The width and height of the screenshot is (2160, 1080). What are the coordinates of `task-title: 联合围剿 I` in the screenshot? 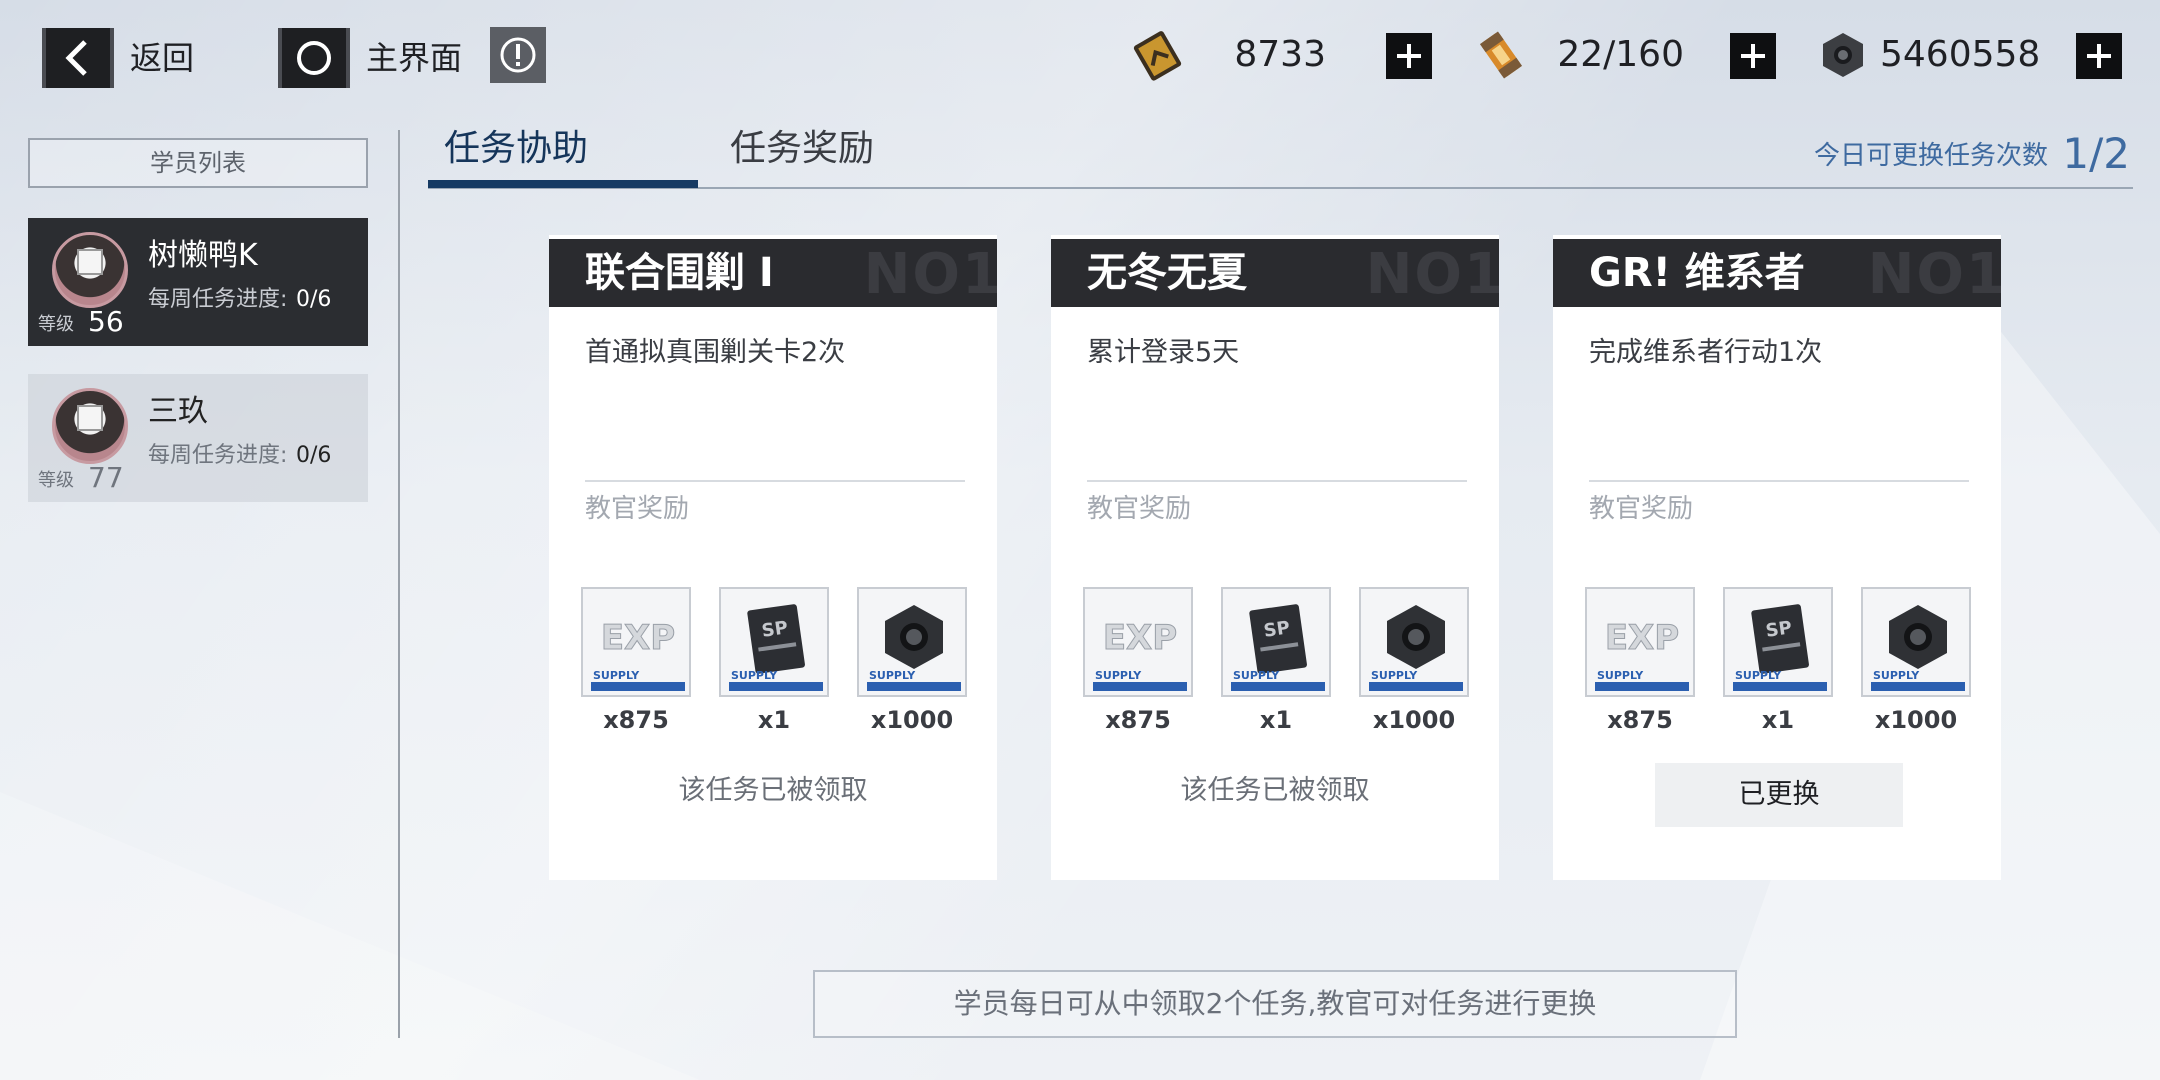 It's located at (679, 273).